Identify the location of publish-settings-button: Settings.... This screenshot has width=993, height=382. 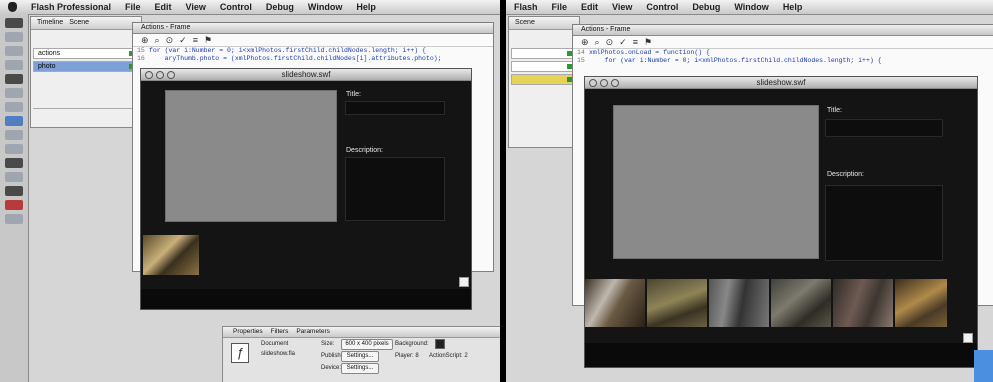
(360, 356).